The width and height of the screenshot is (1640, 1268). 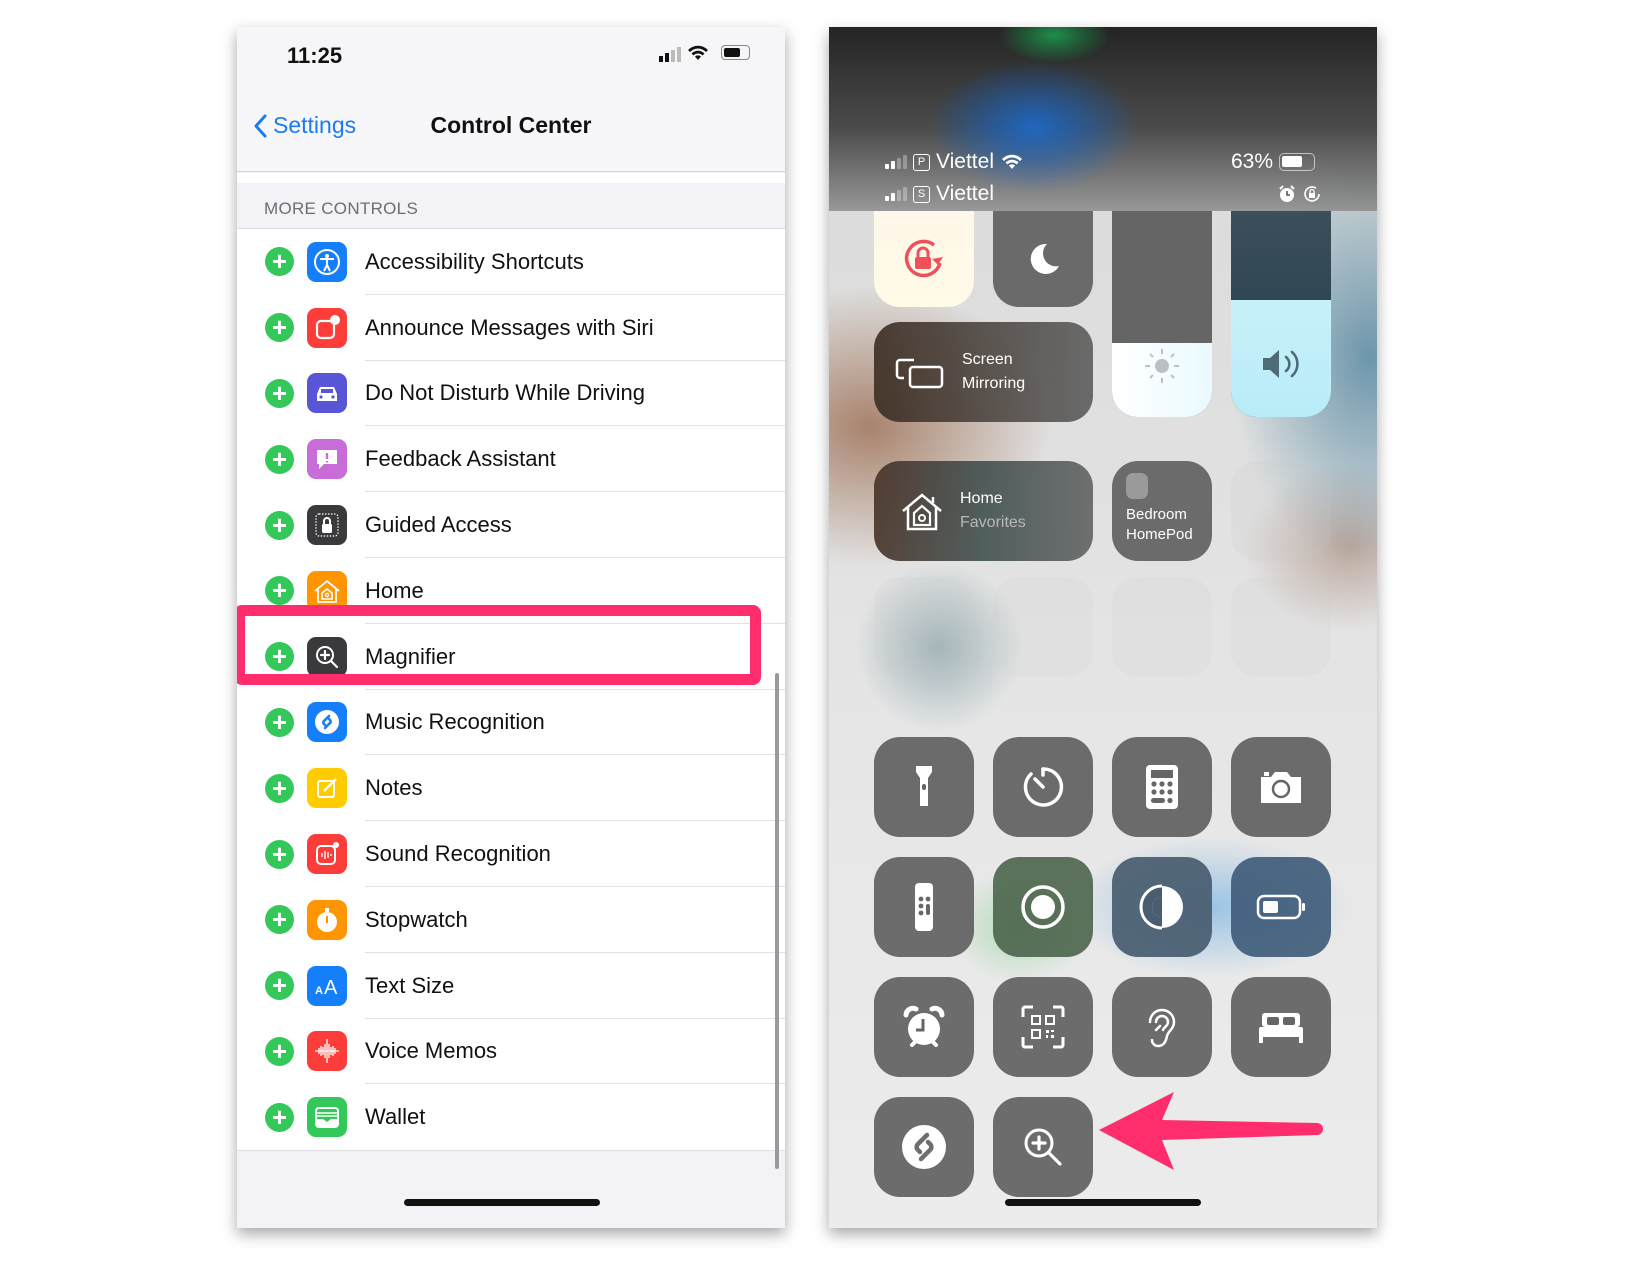 I want to click on list-item-announce-messages-with-siri: + Announce Messages with Siri, so click(x=511, y=328).